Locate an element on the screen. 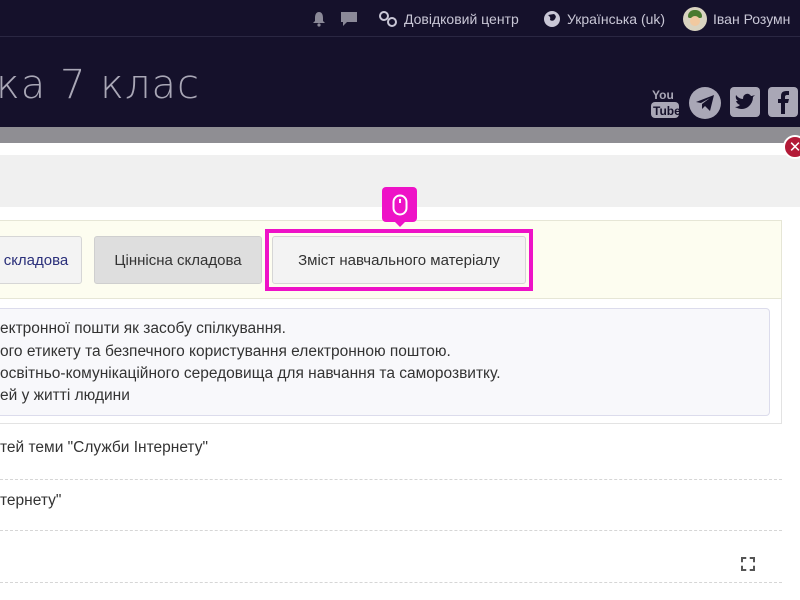 The image size is (800, 600). tab-label: Ціннісна складова is located at coordinates (178, 260).